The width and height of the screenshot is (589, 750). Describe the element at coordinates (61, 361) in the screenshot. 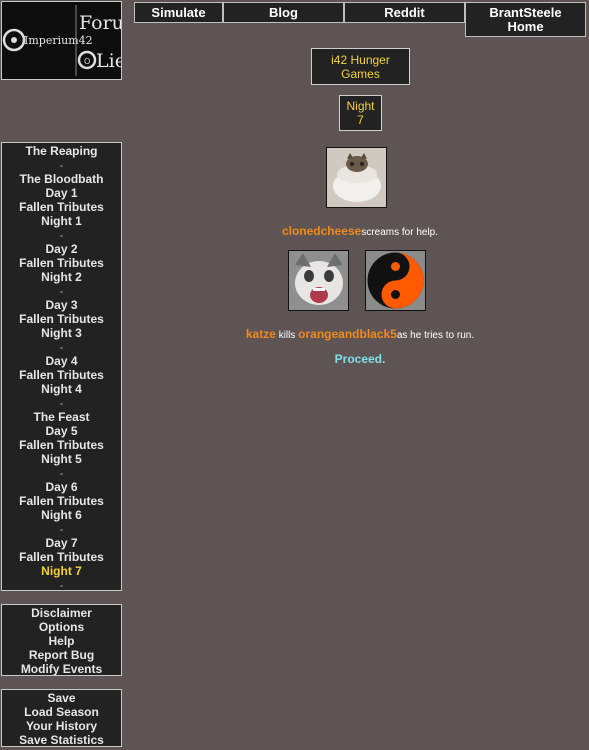

I see `sidebar-phase-link: Day 4` at that location.